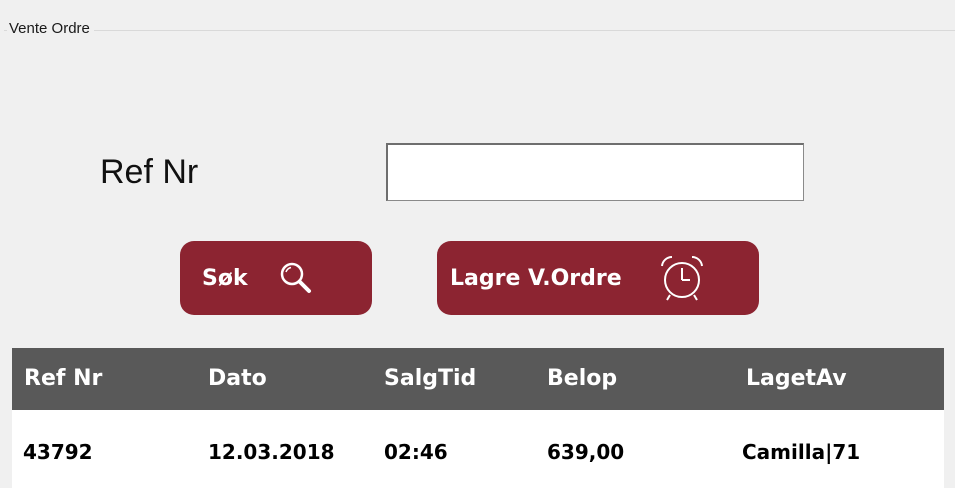 Image resolution: width=955 pixels, height=488 pixels. I want to click on search-button: Søk, so click(276, 278).